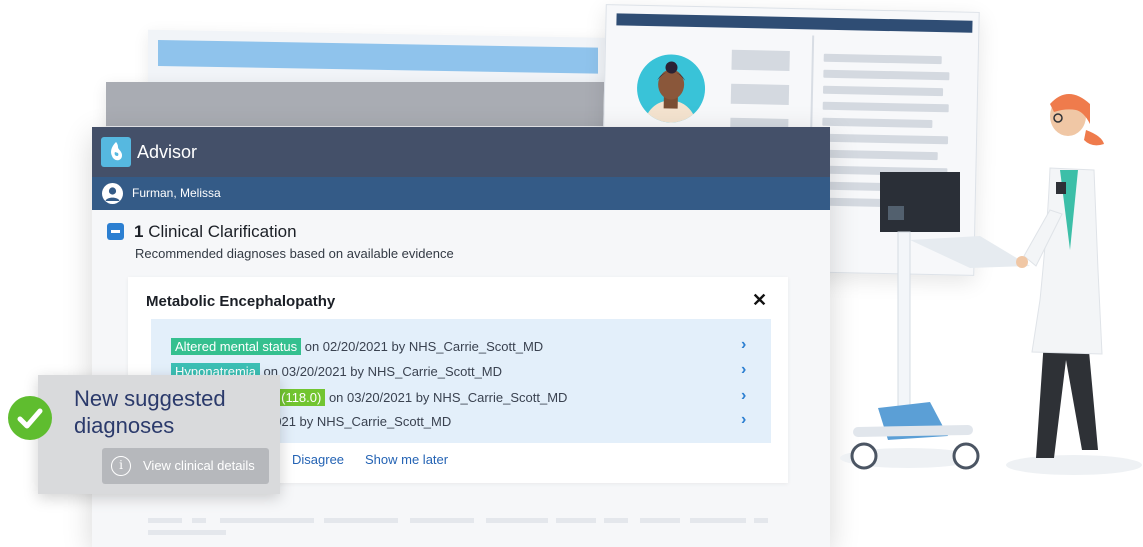 Image resolution: width=1143 pixels, height=547 pixels. Describe the element at coordinates (422, 346) in the screenshot. I see `evidence-text: on 02/20/2021 by NHS_Carrie_Scott_MD` at that location.